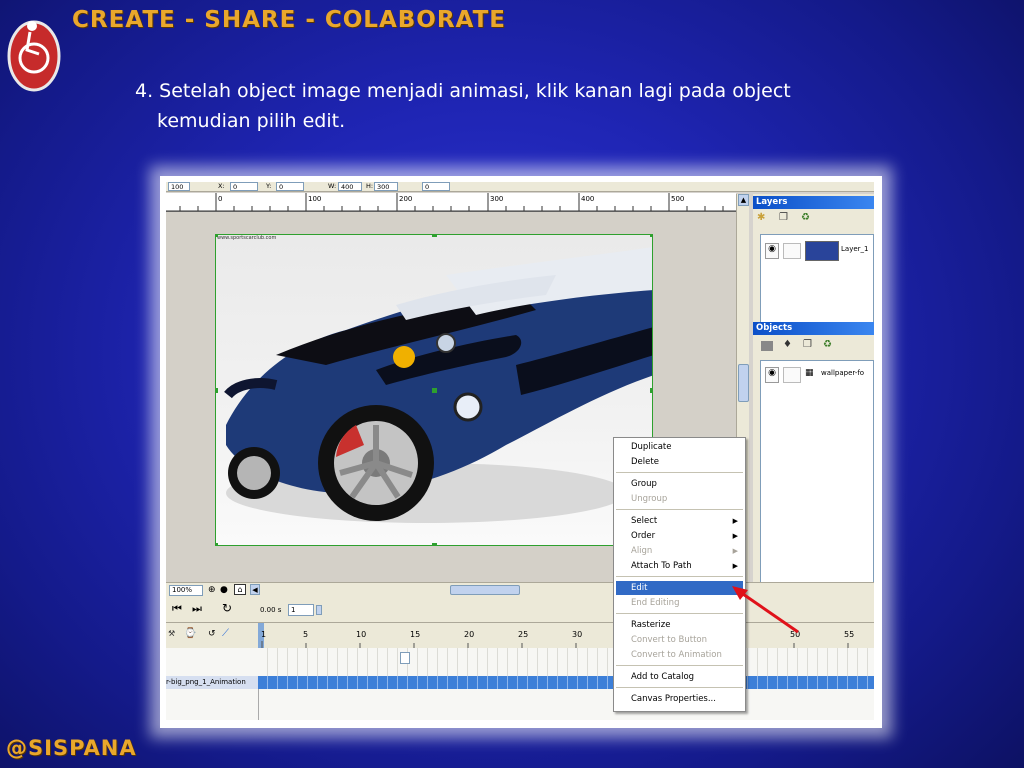 The height and width of the screenshot is (768, 1024). I want to click on track-label: r-big_png_1_Animation, so click(212, 682).